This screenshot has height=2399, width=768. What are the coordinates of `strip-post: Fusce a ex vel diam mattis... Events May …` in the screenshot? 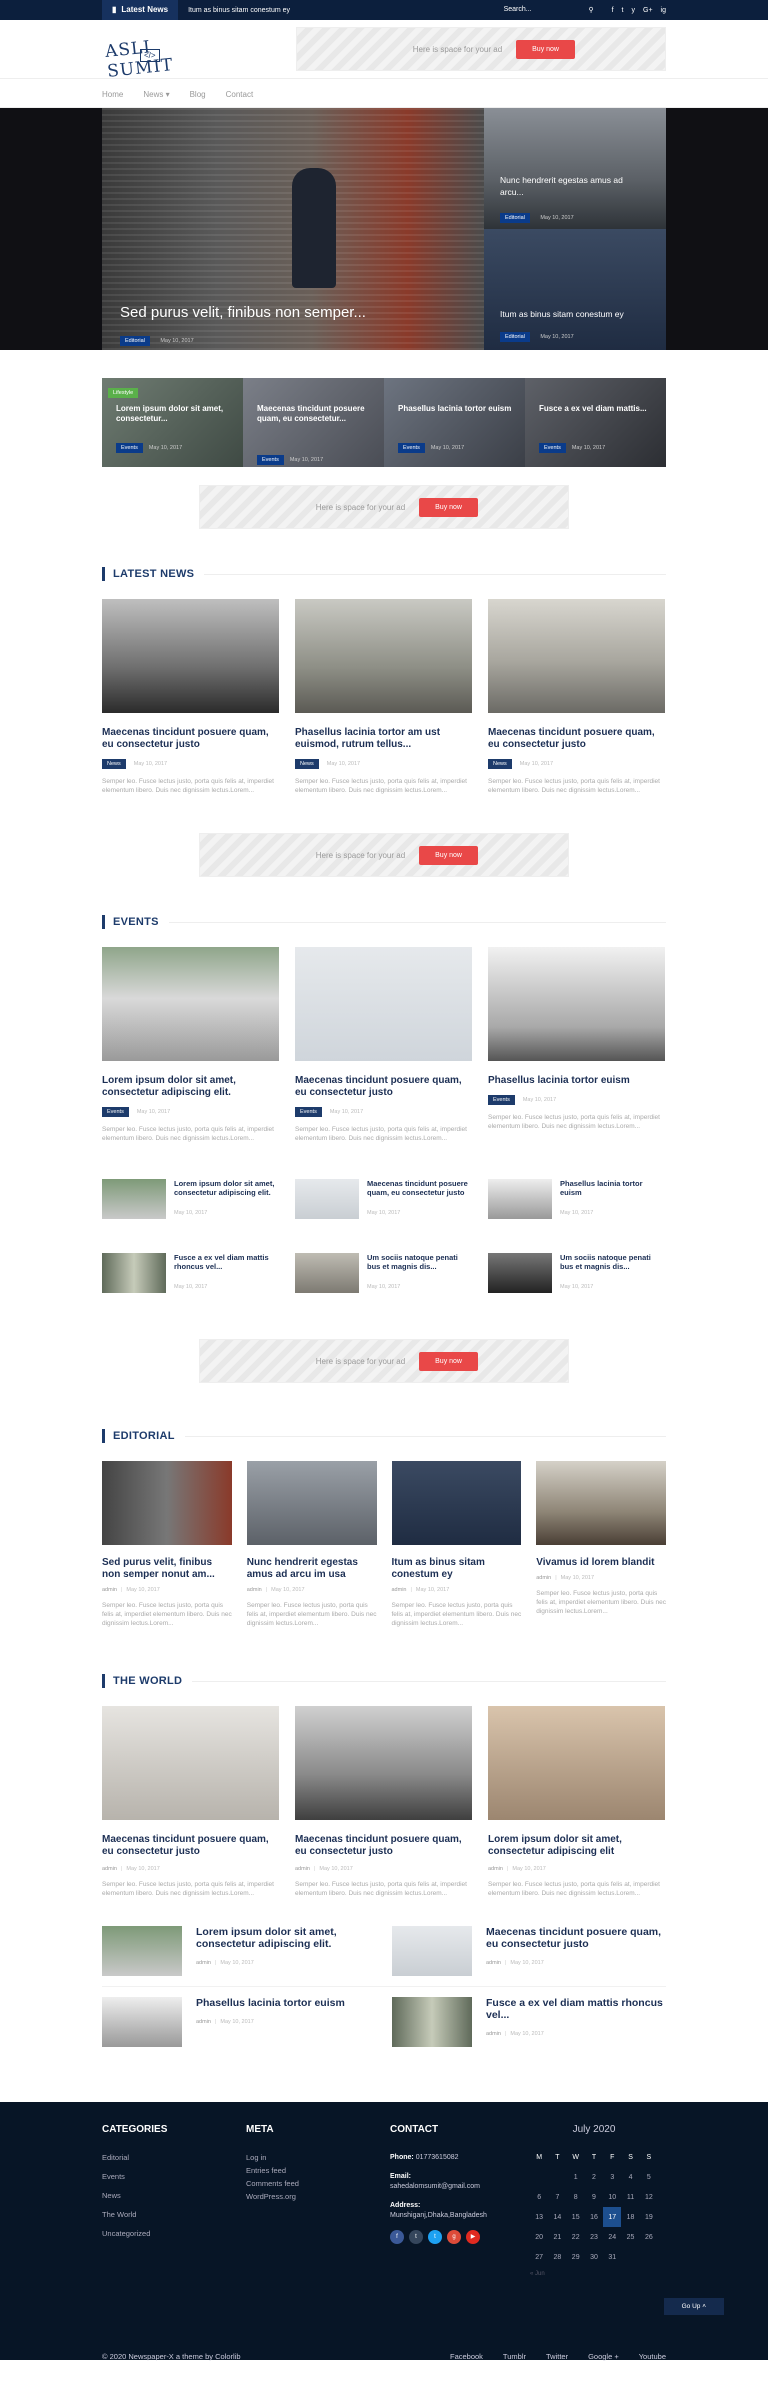 It's located at (595, 422).